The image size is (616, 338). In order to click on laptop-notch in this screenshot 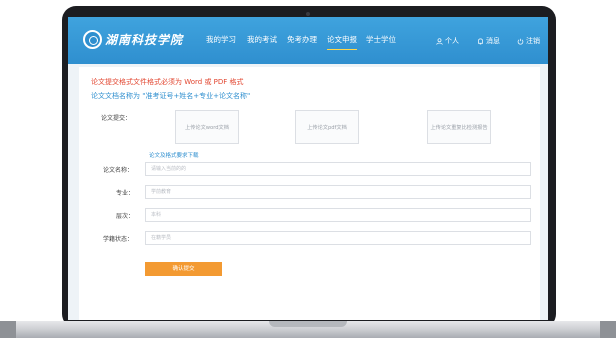, I will do `click(308, 324)`.